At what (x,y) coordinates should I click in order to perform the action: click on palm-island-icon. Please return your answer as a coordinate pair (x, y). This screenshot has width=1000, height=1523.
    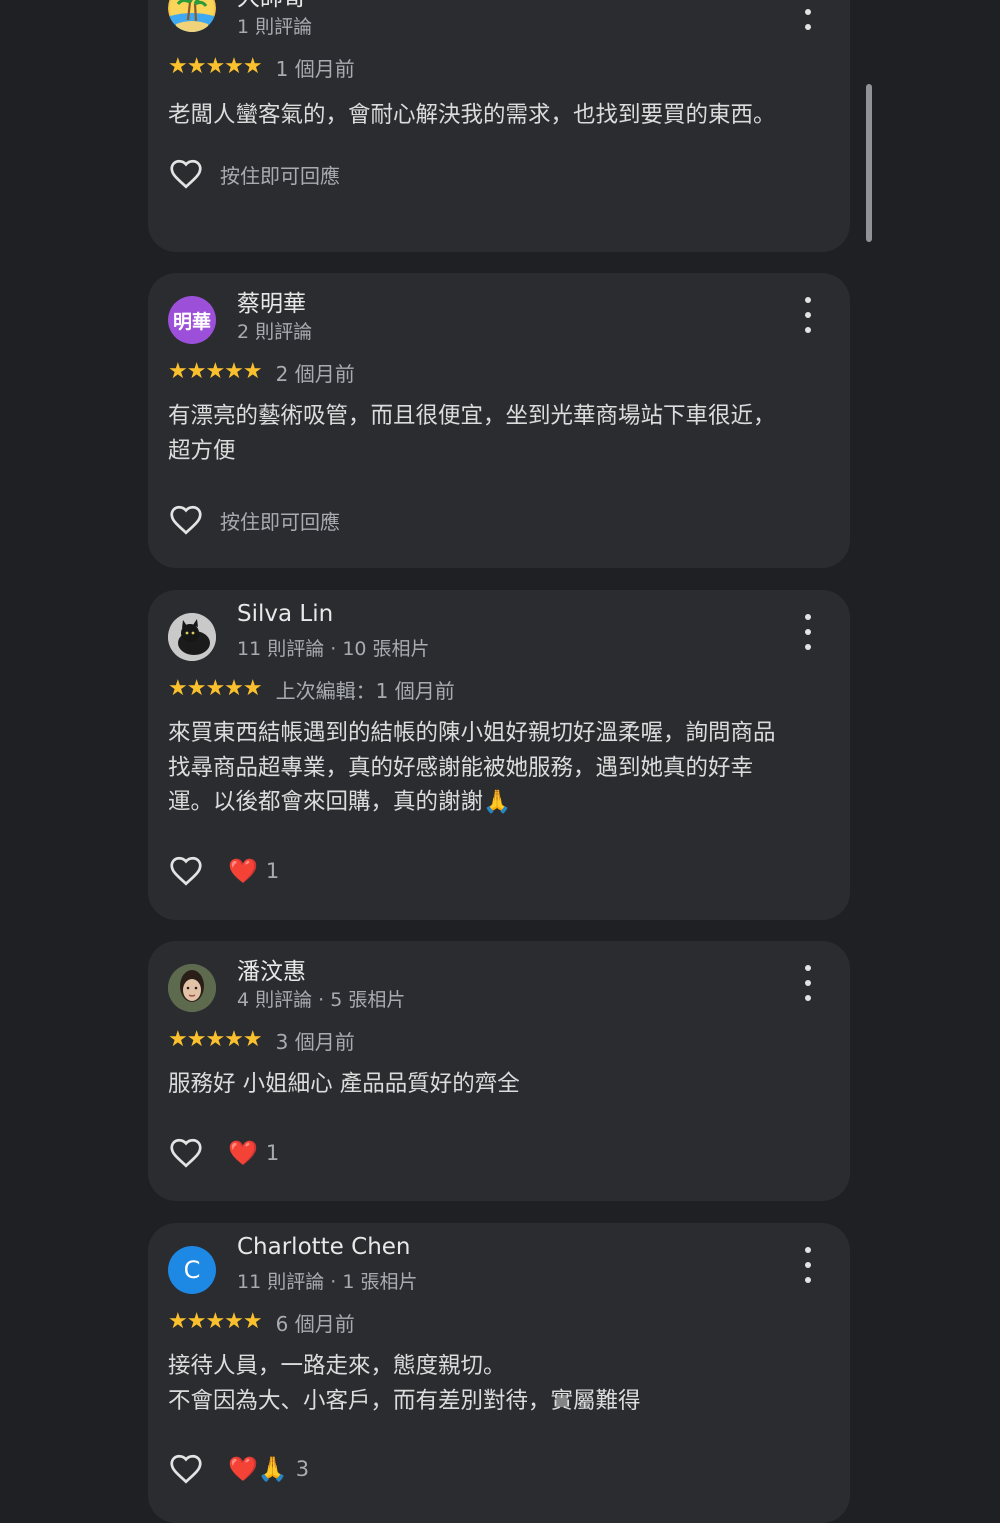
    Looking at the image, I should click on (192, 16).